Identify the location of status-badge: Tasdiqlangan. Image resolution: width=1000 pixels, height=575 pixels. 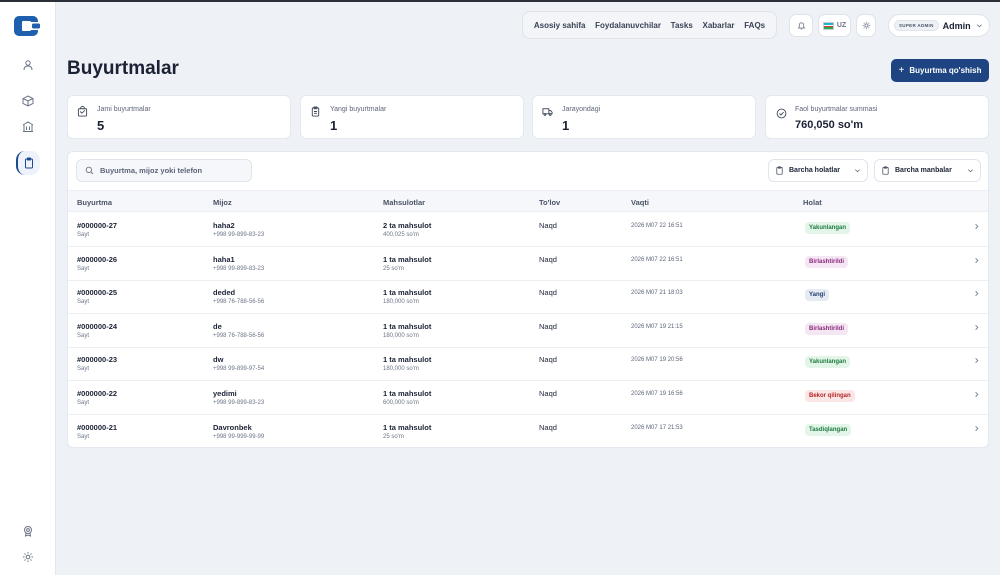
(828, 429).